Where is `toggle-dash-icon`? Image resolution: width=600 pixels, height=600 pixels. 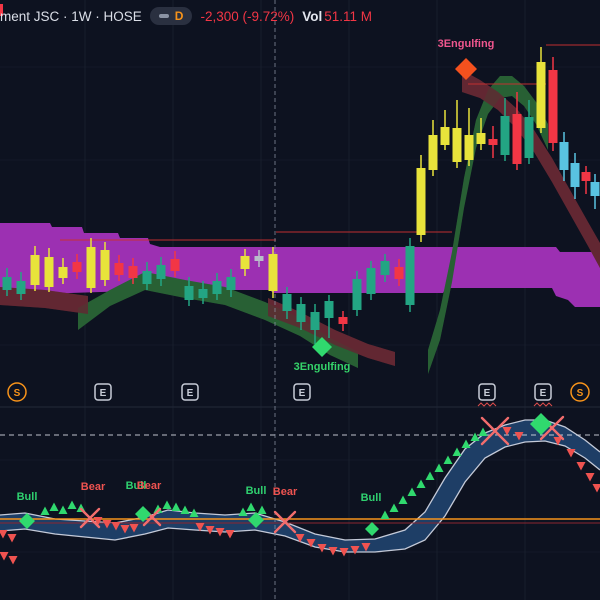 toggle-dash-icon is located at coordinates (163, 16).